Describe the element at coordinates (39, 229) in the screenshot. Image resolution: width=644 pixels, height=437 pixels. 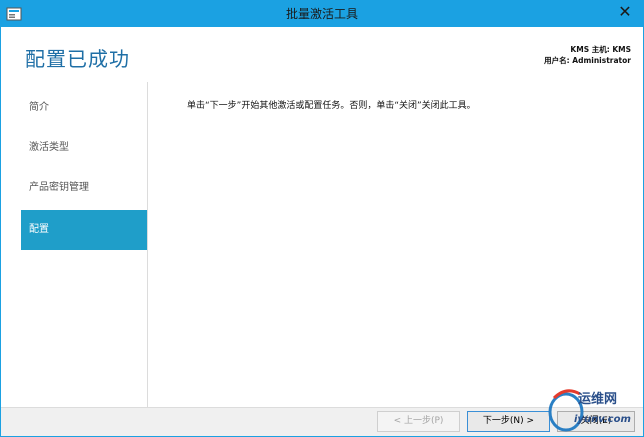
I see `sidebar-item-label: 配置` at that location.